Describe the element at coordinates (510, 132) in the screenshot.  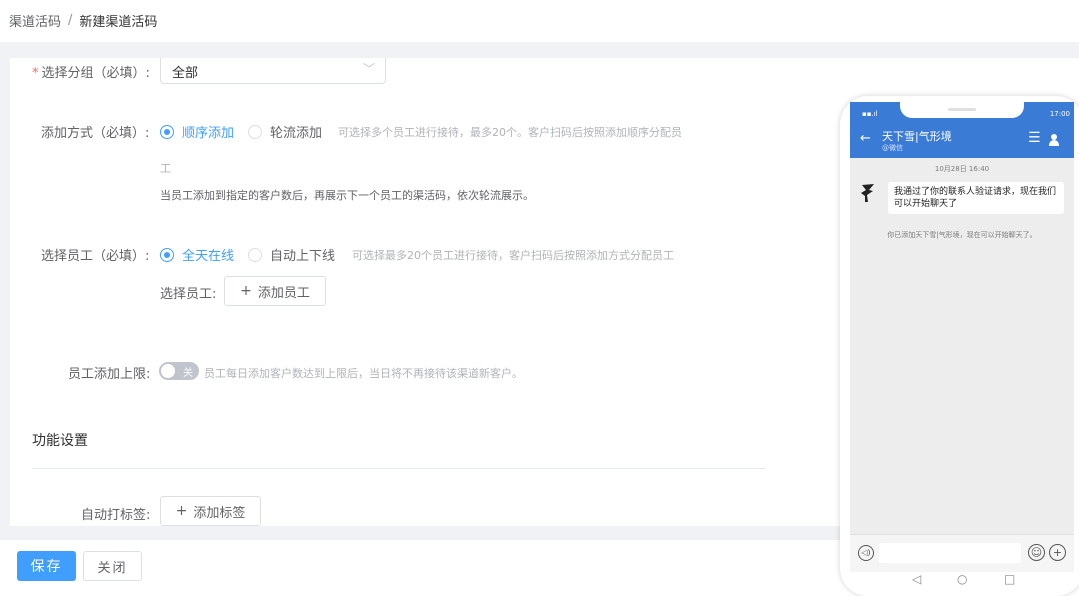
I see `add-method-hint: 可选择多个员工进行接待，最多20个。客户扫码后按照添加顺序分配员` at that location.